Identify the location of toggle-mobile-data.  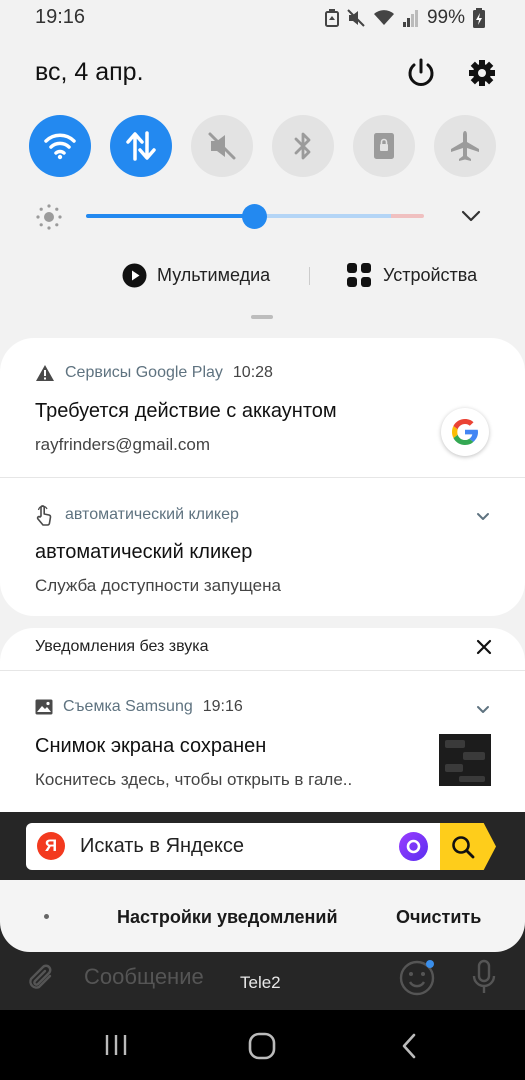
(141, 146).